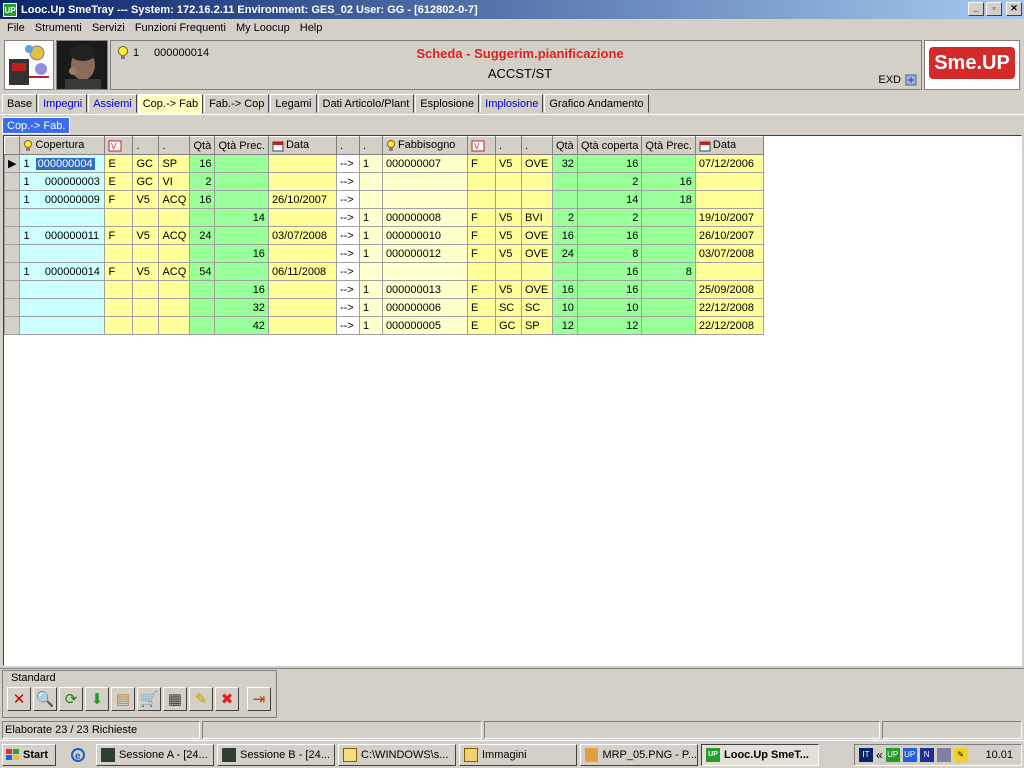  I want to click on tab-cop-fab: Cop.-> Fab, so click(170, 104).